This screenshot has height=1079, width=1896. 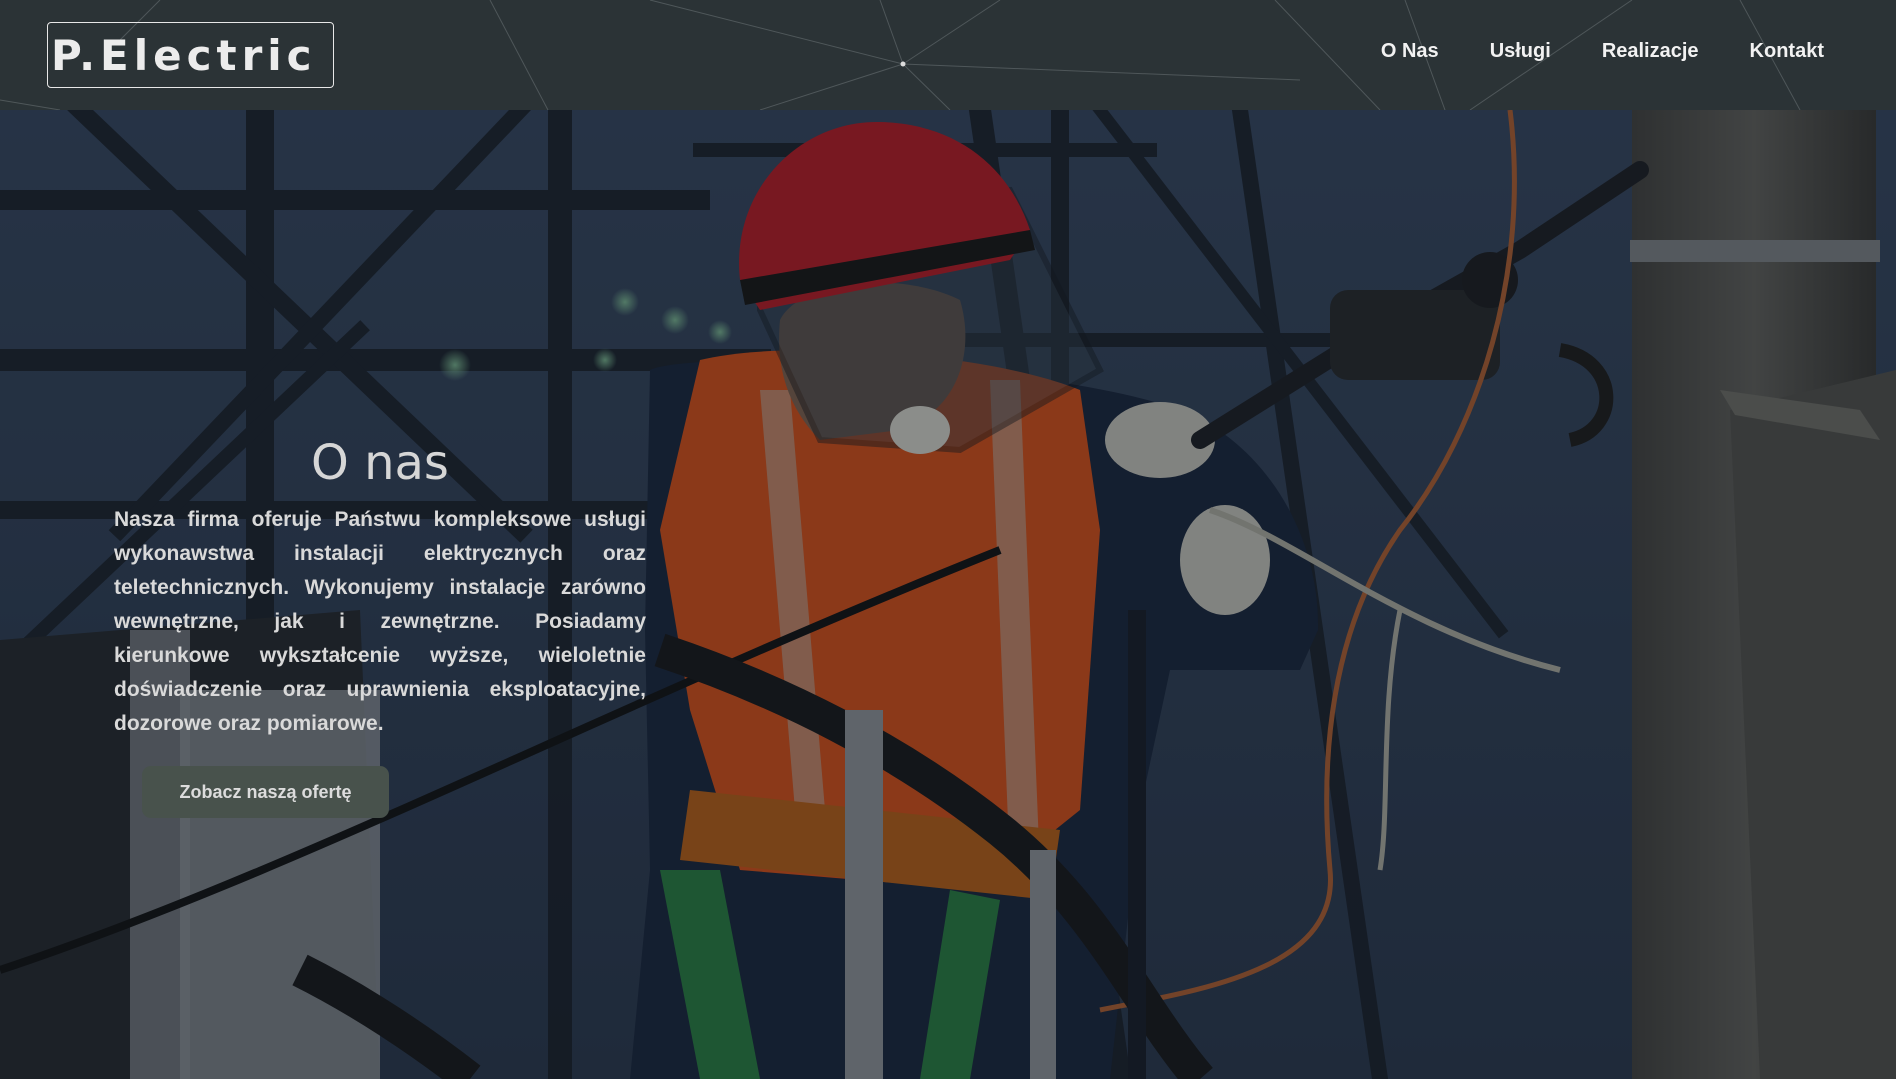 I want to click on brand-logo: P.Electric, so click(x=190, y=55).